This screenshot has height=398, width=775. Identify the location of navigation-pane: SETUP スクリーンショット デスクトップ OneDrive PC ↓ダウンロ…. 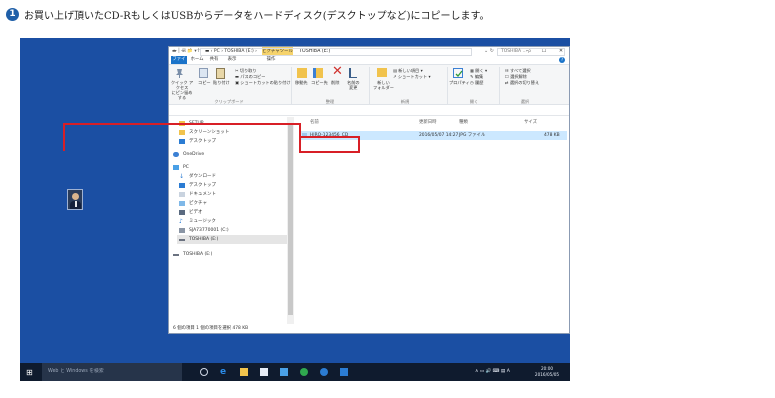
(228, 220).